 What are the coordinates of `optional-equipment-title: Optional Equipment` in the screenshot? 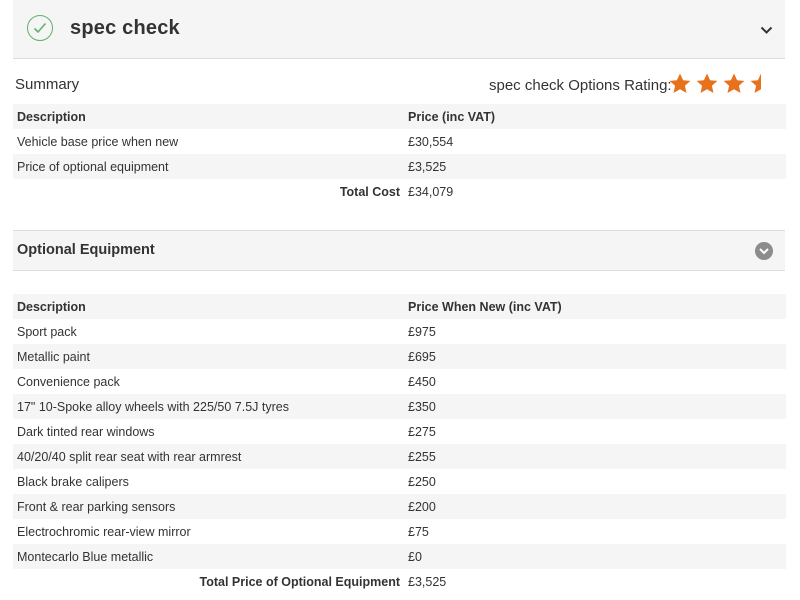 It's located at (86, 250).